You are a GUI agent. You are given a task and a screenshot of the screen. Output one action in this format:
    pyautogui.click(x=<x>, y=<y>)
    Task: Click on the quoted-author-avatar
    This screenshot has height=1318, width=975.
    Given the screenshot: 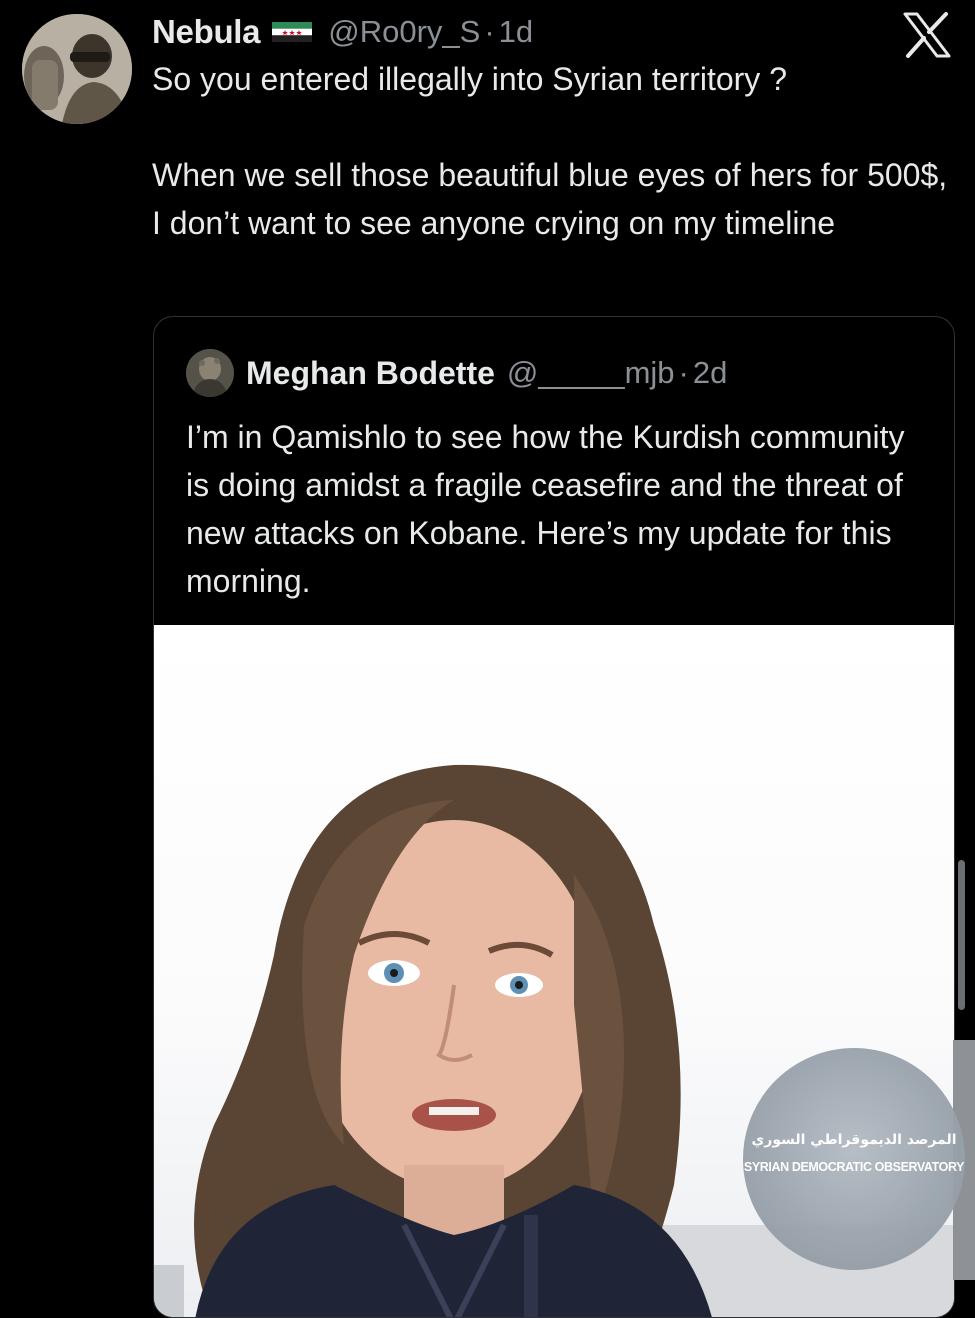 What is the action you would take?
    pyautogui.click(x=210, y=373)
    